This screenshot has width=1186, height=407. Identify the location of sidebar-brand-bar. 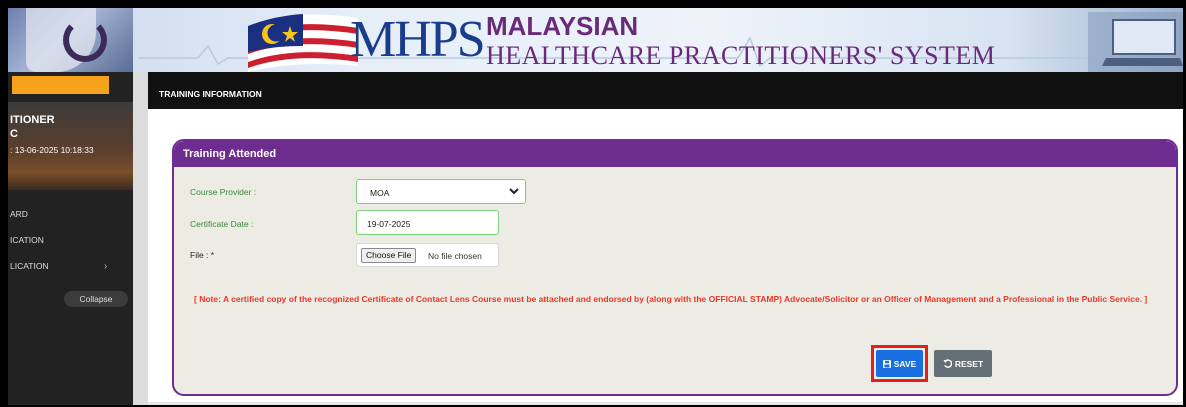
(60, 85).